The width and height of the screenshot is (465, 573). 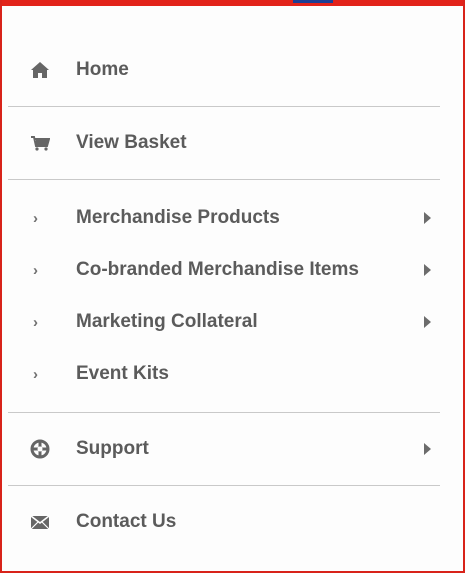 I want to click on menu-item-label: Co-branded Merchandise Items, so click(x=217, y=269).